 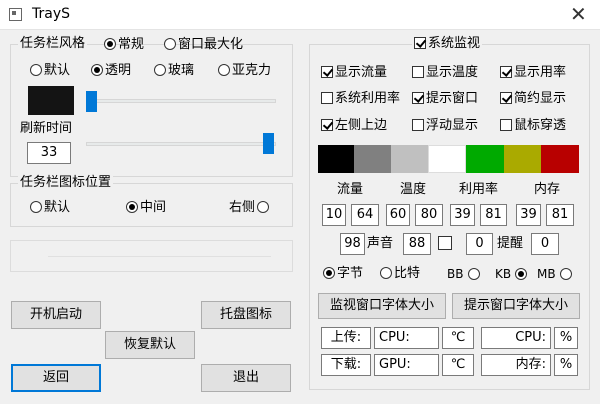 What do you see at coordinates (533, 126) in the screenshot?
I see `mouse-through-checkbox: 鼠标穿透` at bounding box center [533, 126].